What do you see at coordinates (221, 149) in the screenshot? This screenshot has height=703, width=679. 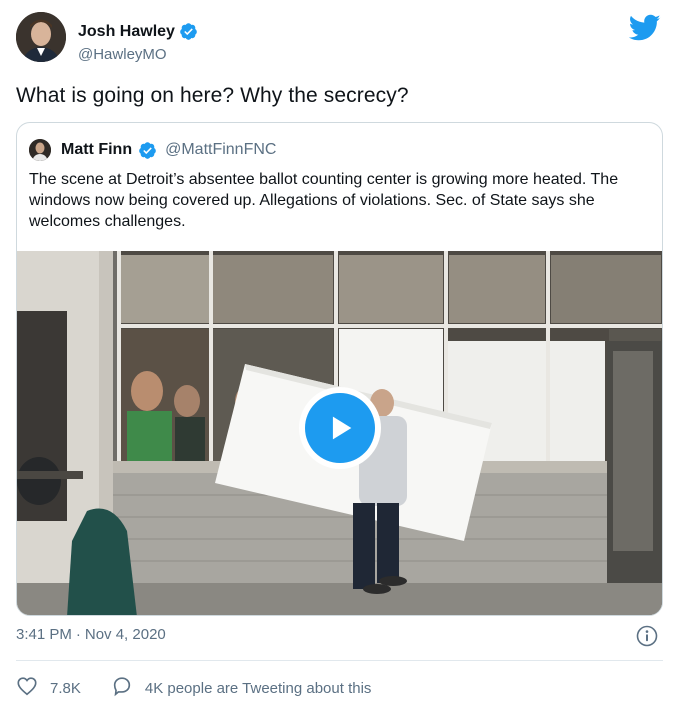 I see `quoted-author-handle: @MattFinnFNC` at bounding box center [221, 149].